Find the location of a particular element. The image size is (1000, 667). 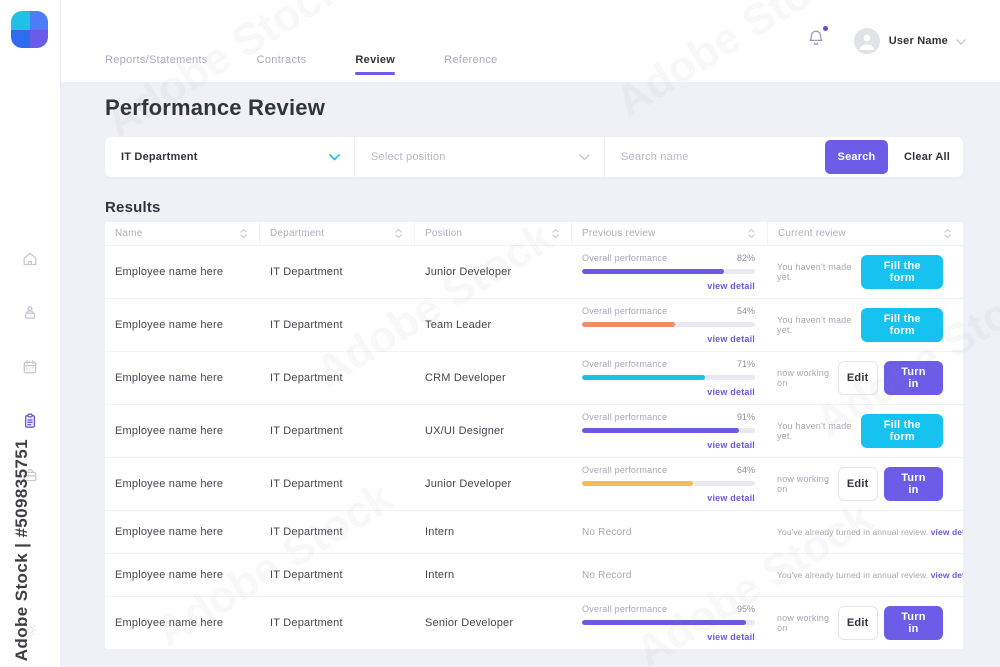

department-select: IT Department is located at coordinates (230, 157).